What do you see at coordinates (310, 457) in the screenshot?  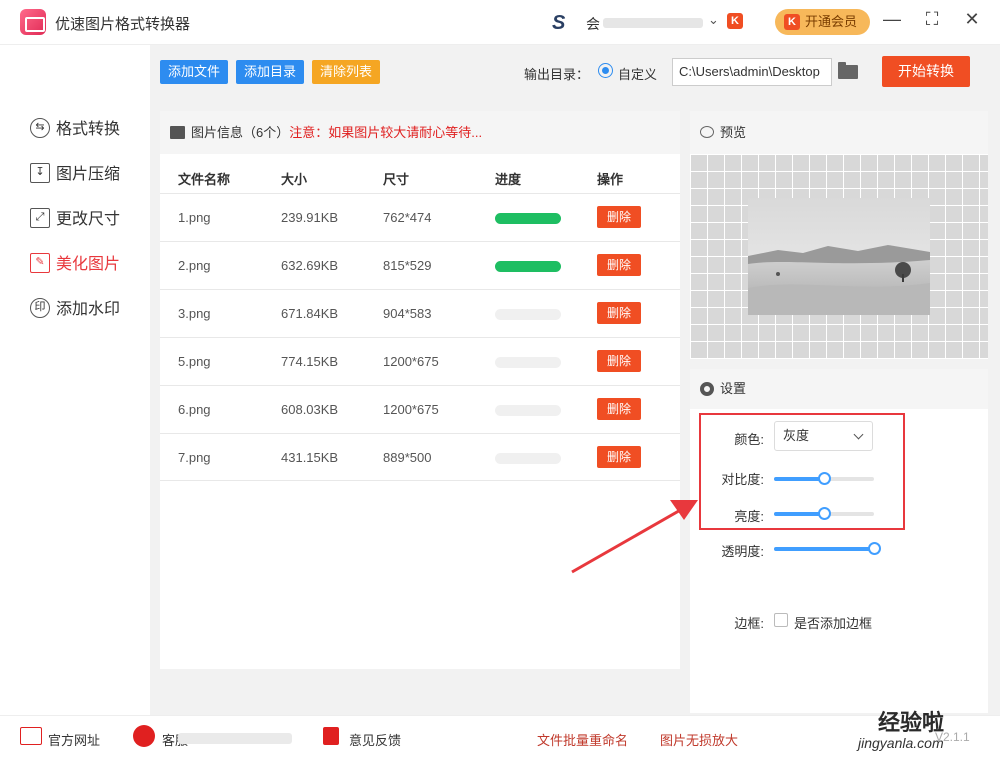 I see `file-size: 431.15KB` at bounding box center [310, 457].